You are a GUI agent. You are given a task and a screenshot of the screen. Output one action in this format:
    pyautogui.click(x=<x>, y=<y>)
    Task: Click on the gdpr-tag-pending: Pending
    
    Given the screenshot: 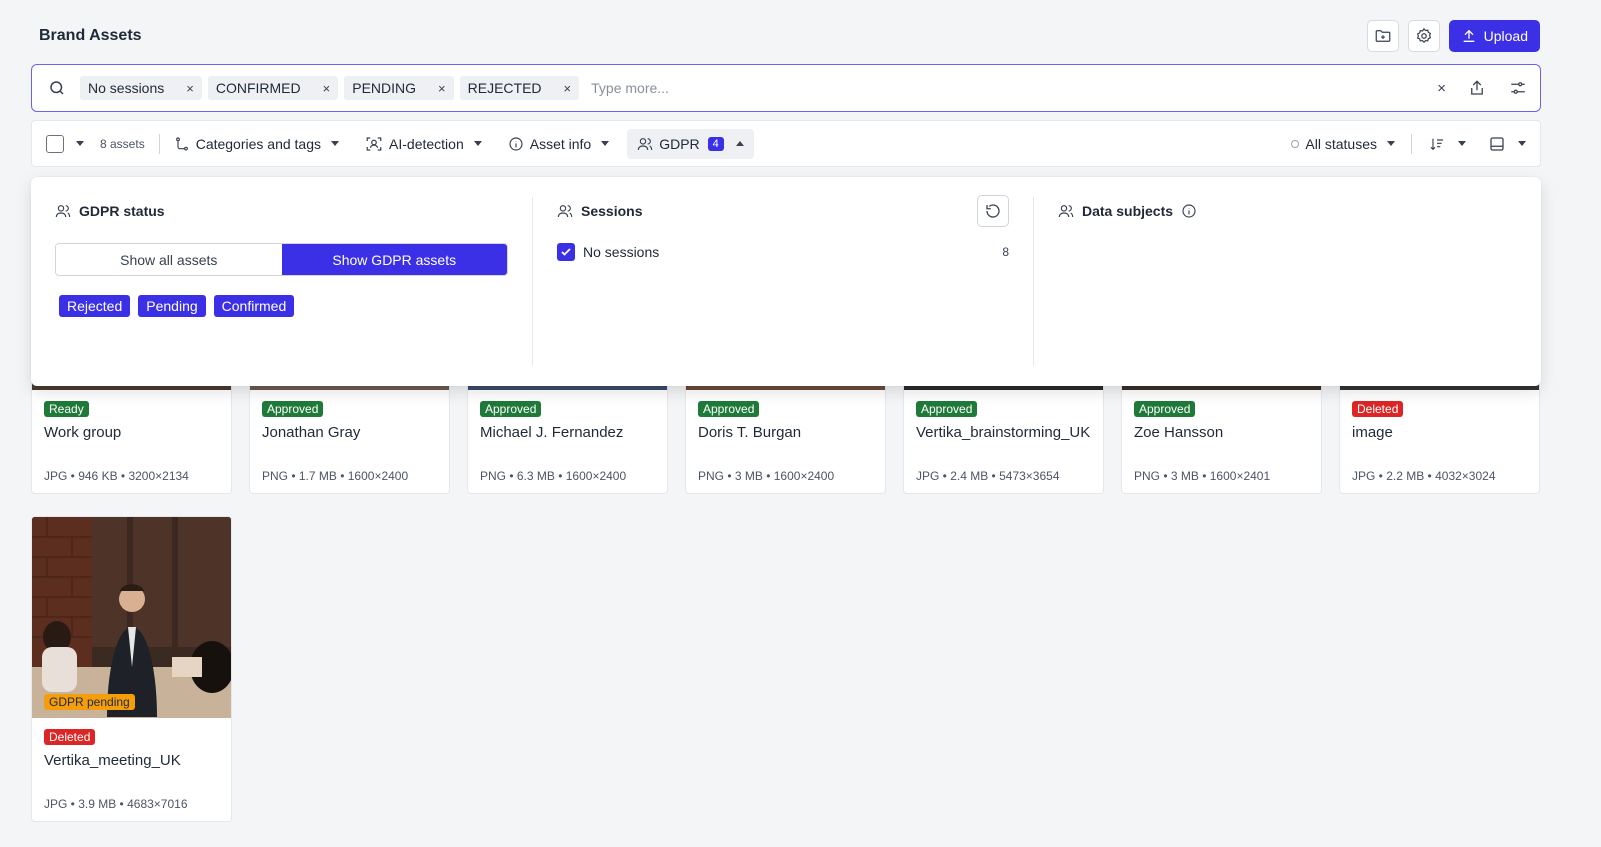 What is the action you would take?
    pyautogui.click(x=172, y=306)
    